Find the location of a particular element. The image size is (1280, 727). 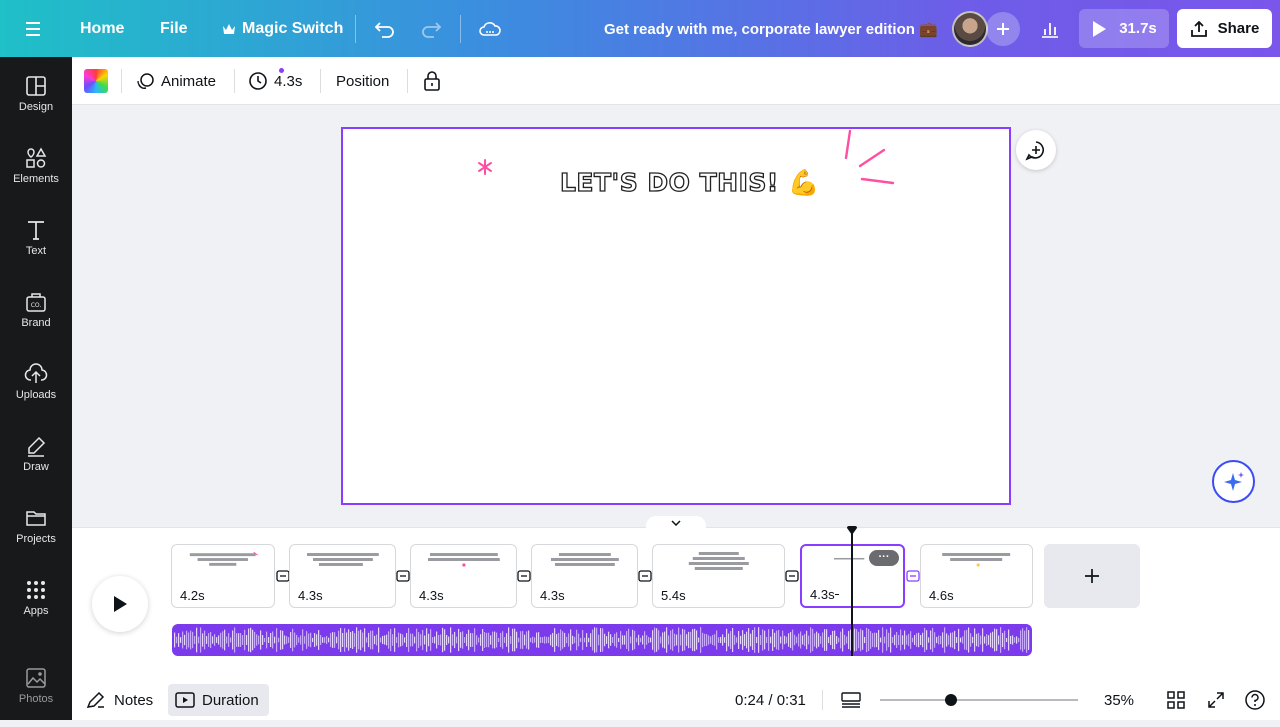

sidebar-item-label: Photos is located at coordinates (36, 699).